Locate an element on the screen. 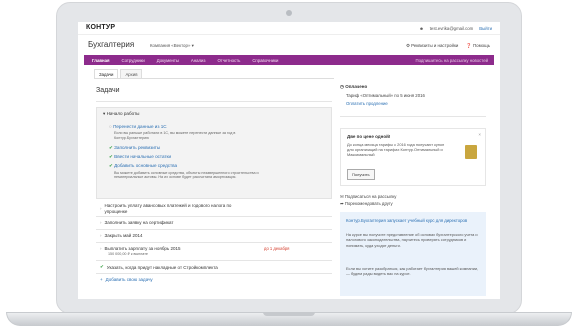 This screenshot has height=330, width=578. coupon-icon is located at coordinates (471, 152).